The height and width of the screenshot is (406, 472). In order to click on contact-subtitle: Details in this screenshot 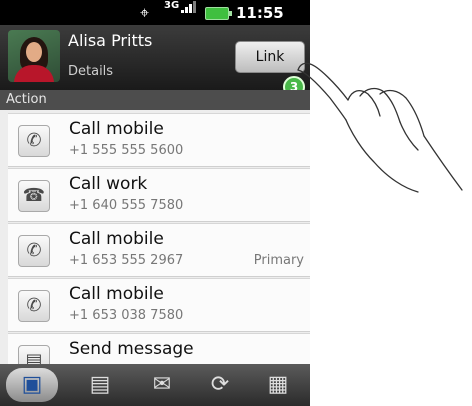, I will do `click(91, 71)`.